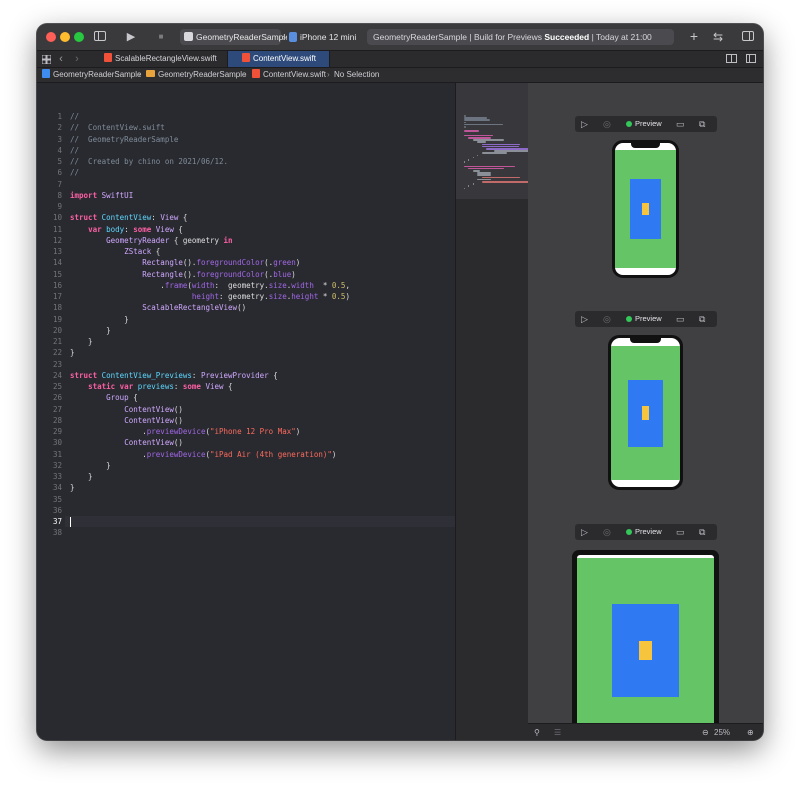 Image resolution: width=800 pixels, height=789 pixels. I want to click on library-add-button: +, so click(694, 36).